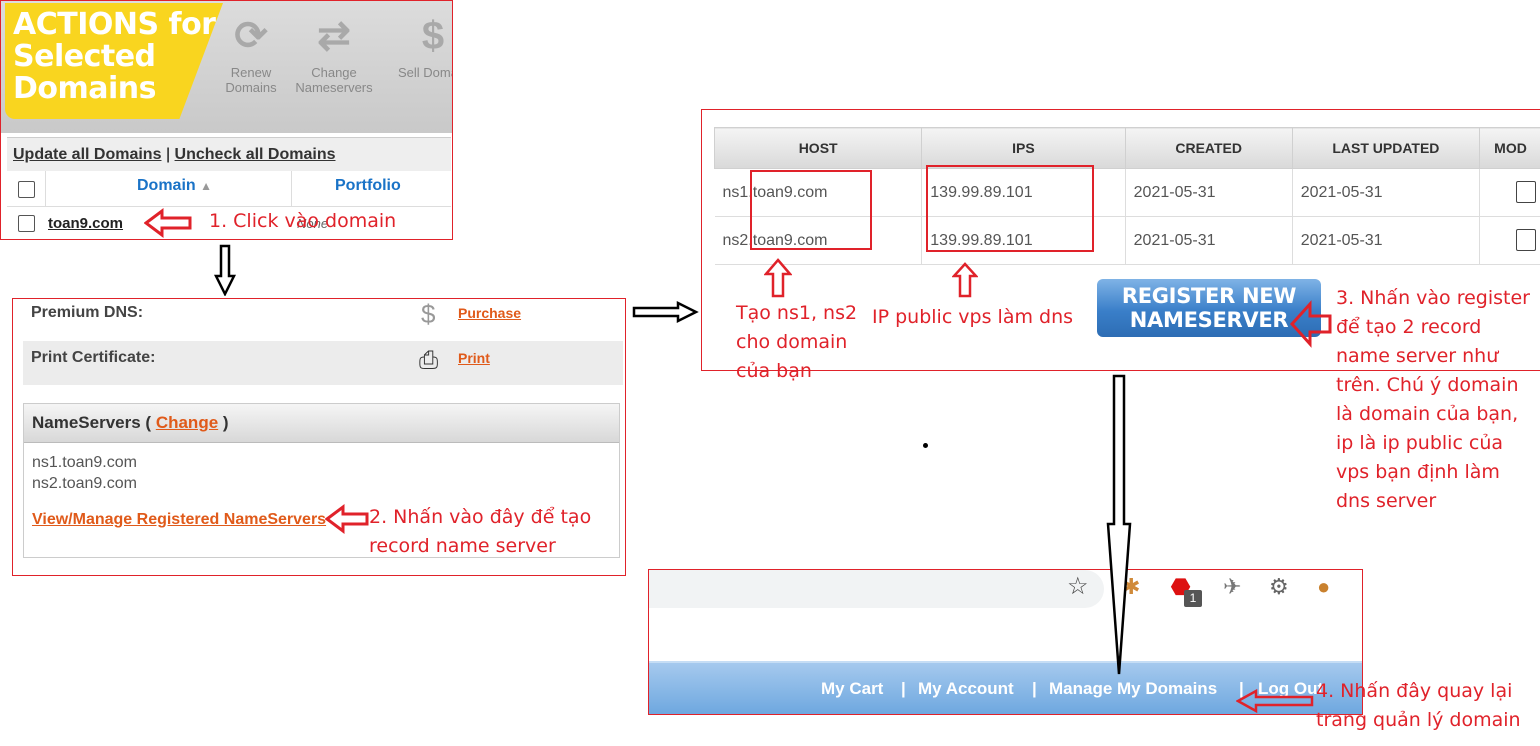 The width and height of the screenshot is (1540, 746). What do you see at coordinates (255, 154) in the screenshot?
I see `uncheck-all-domains-link: Uncheck all Domains` at bounding box center [255, 154].